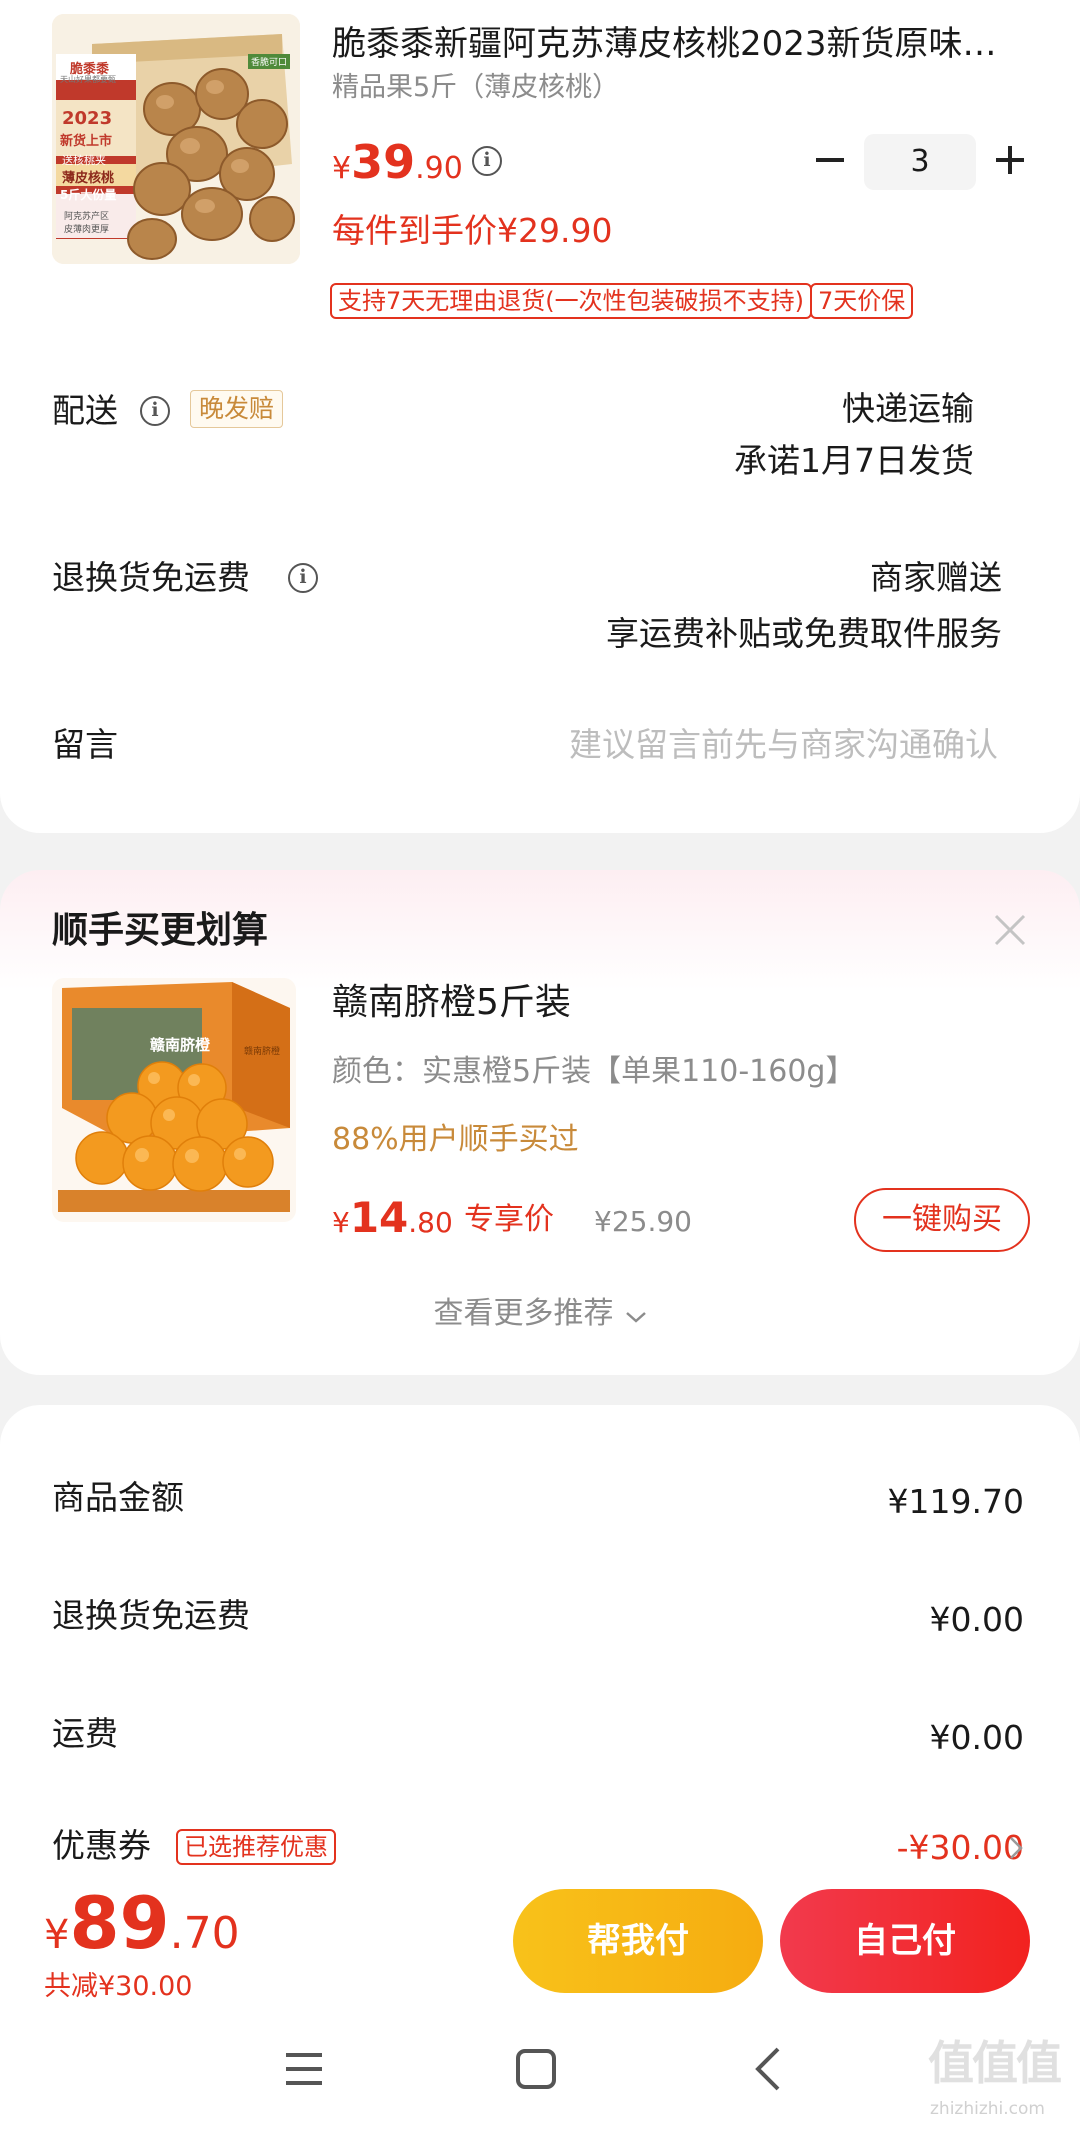 This screenshot has width=1080, height=2140. Describe the element at coordinates (155, 411) in the screenshot. I see `shipping-info-icon: i` at that location.